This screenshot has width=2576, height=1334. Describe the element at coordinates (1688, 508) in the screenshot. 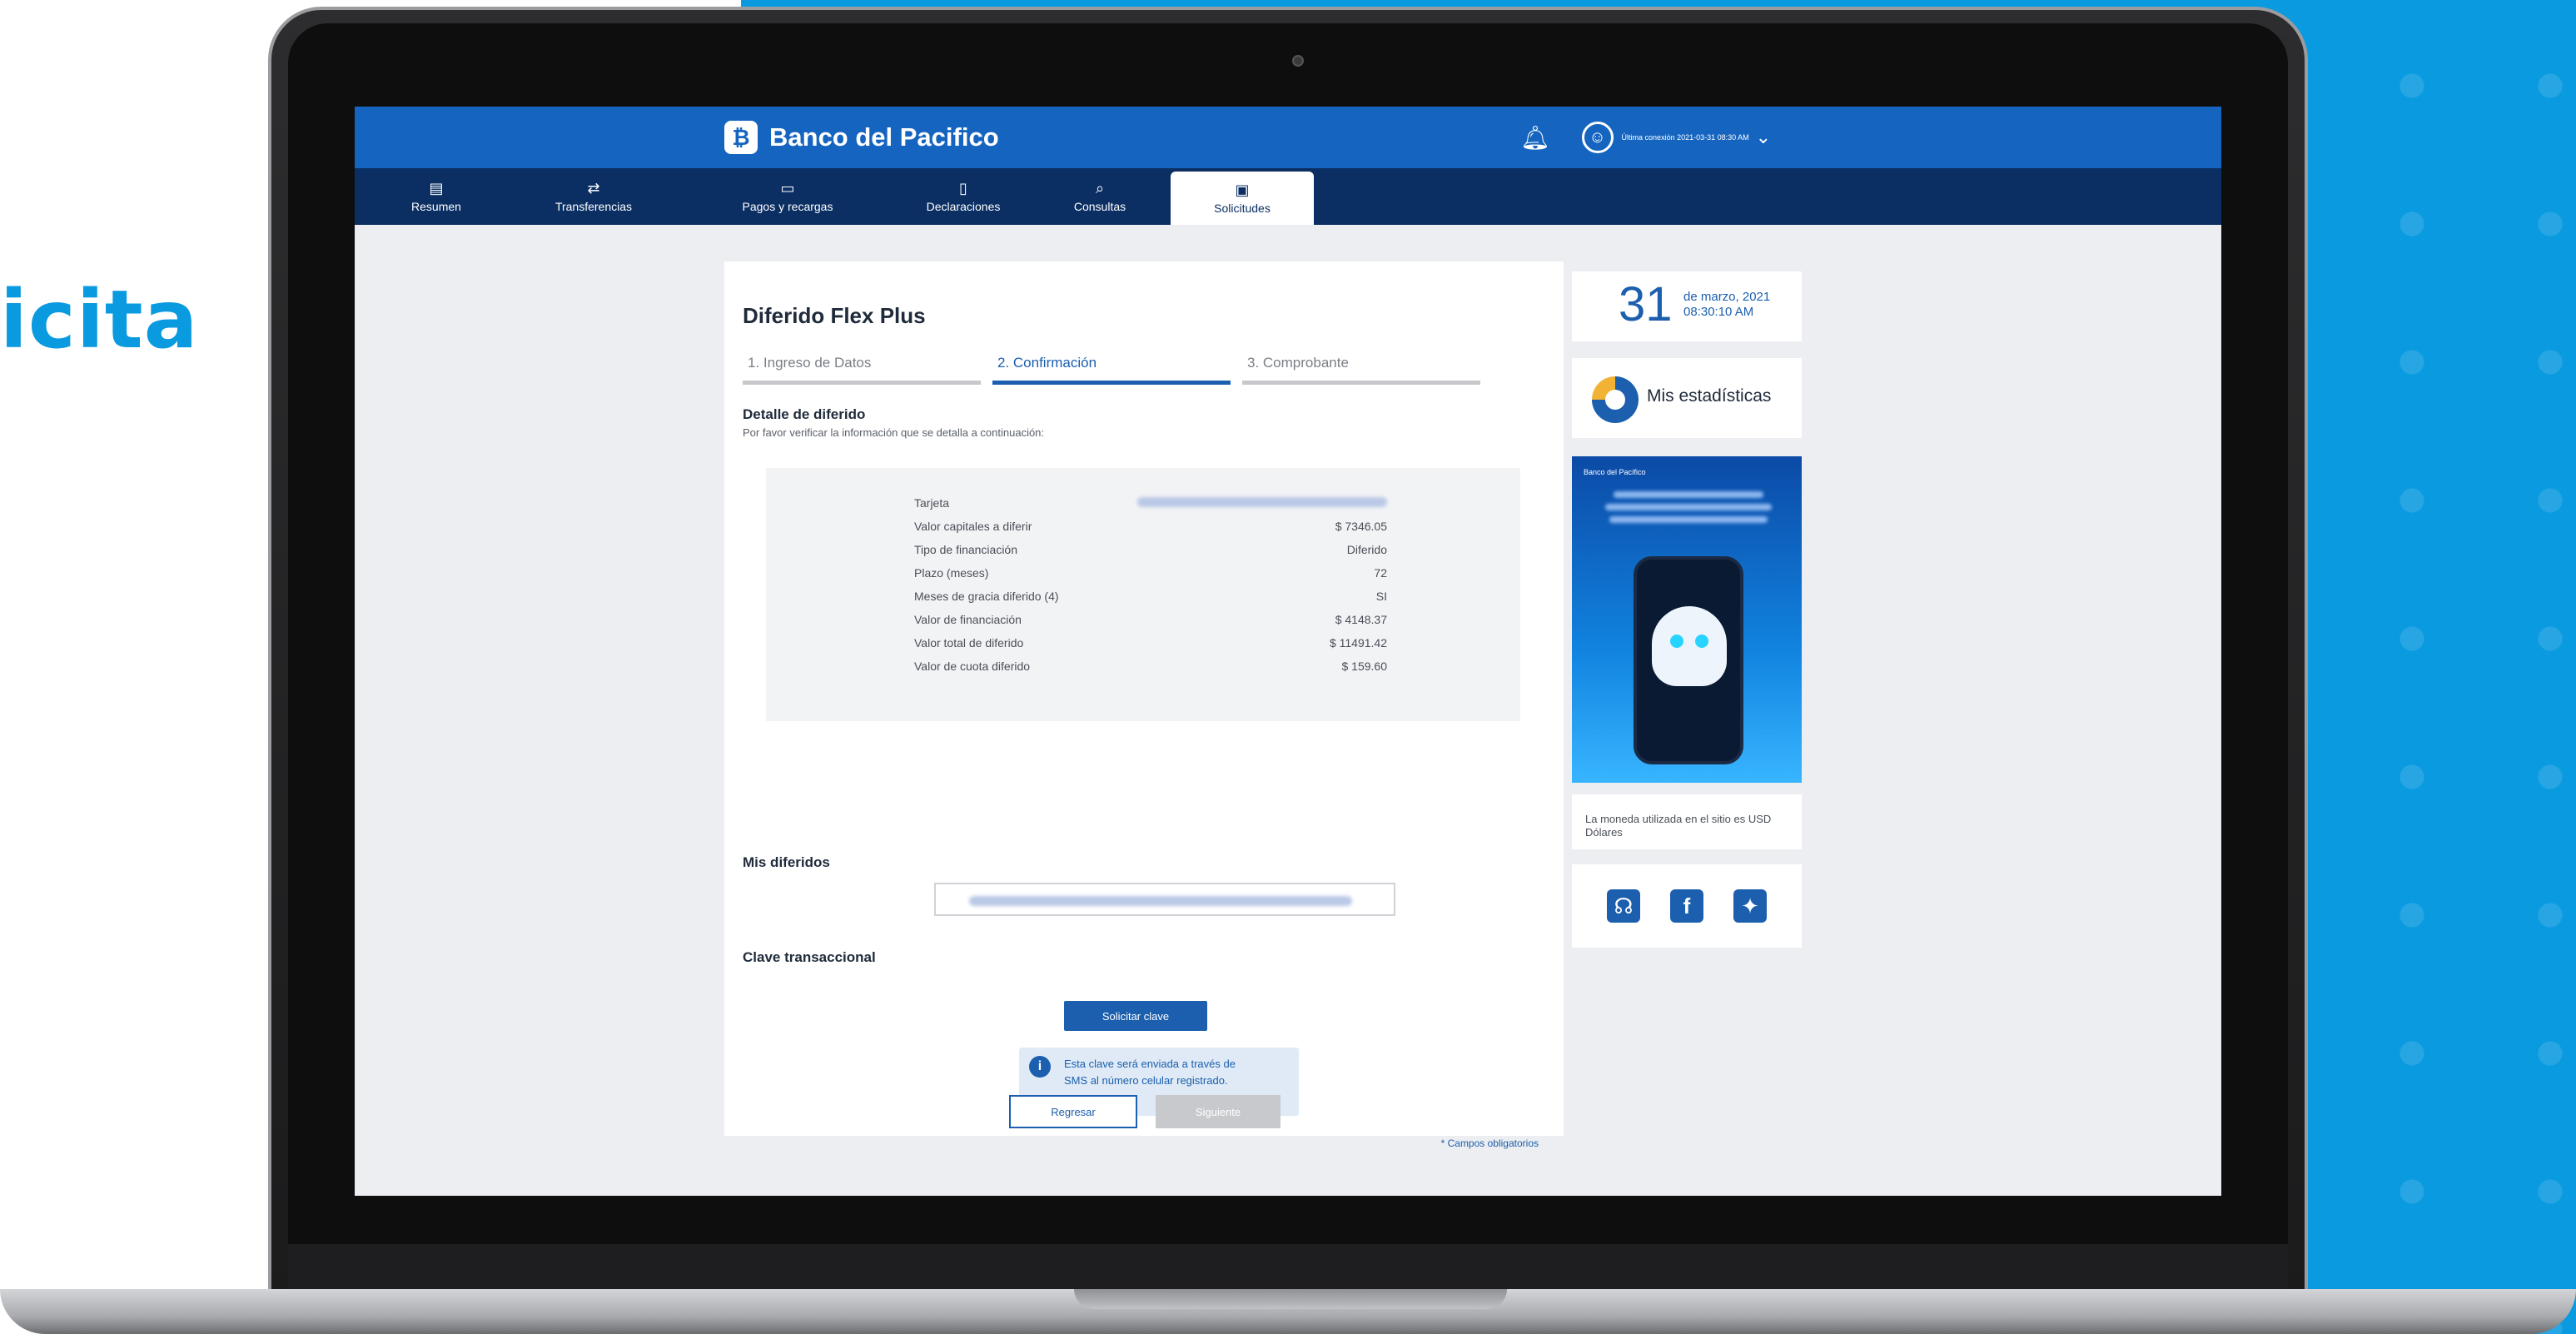

I see `banner-text` at that location.